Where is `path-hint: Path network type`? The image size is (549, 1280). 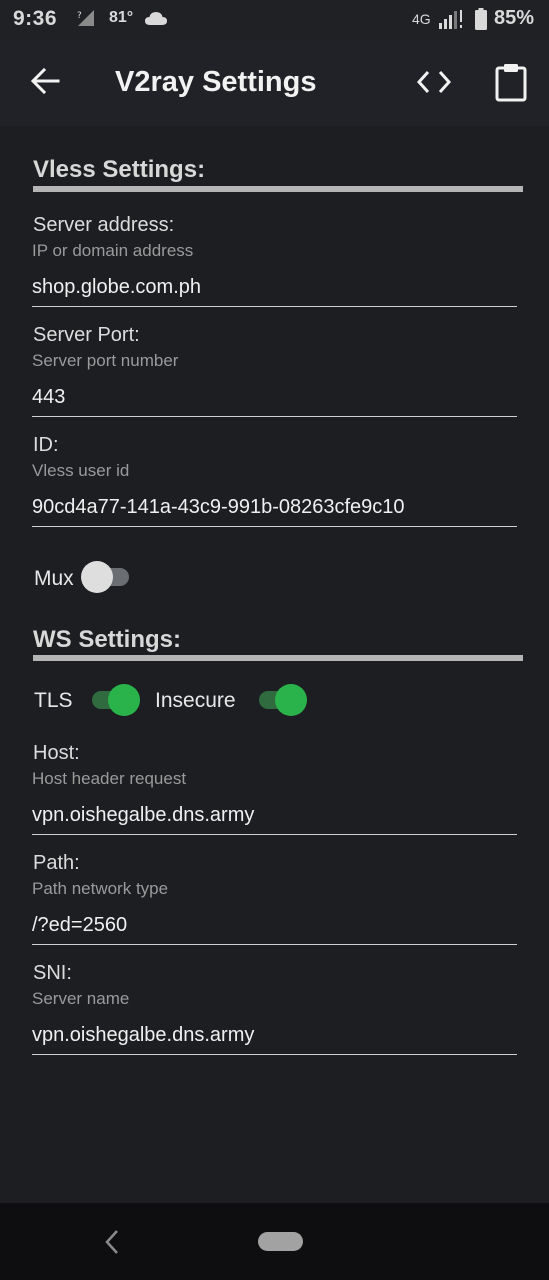 path-hint: Path network type is located at coordinates (100, 888).